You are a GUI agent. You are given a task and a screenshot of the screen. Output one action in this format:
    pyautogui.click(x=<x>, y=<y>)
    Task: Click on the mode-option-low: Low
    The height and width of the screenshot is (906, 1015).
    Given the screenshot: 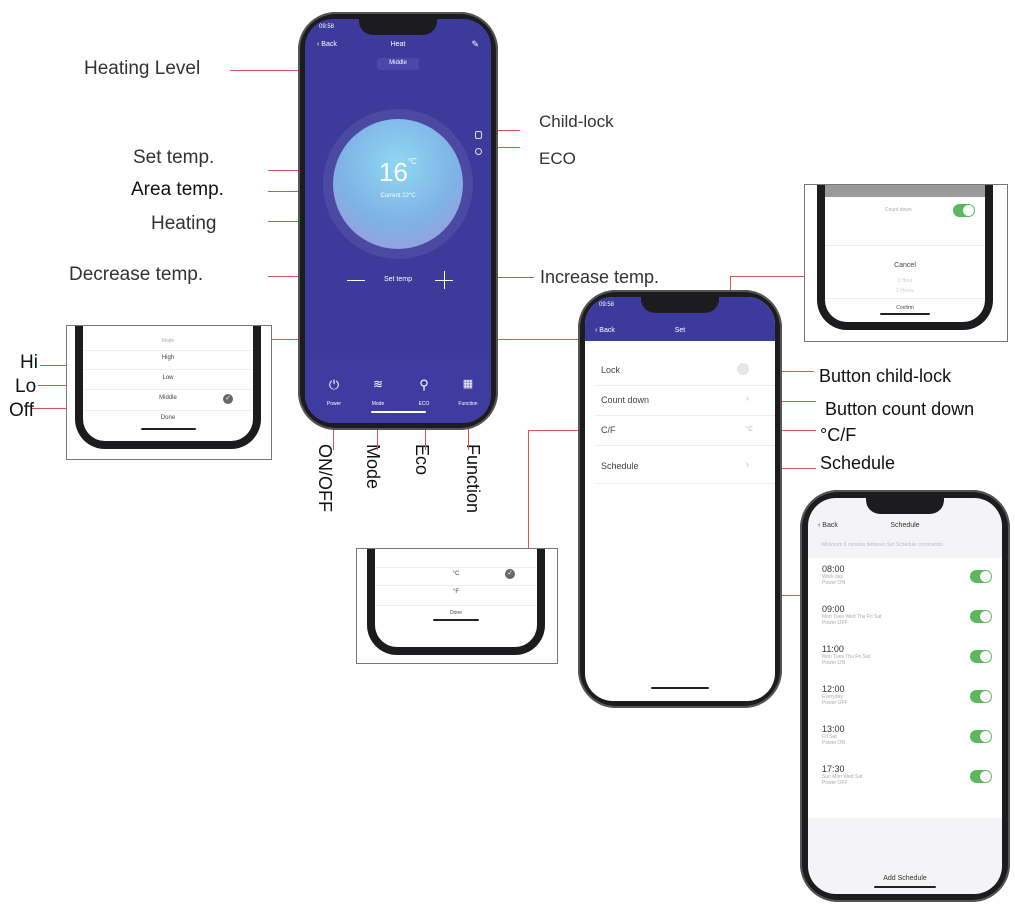 What is the action you would take?
    pyautogui.click(x=168, y=378)
    